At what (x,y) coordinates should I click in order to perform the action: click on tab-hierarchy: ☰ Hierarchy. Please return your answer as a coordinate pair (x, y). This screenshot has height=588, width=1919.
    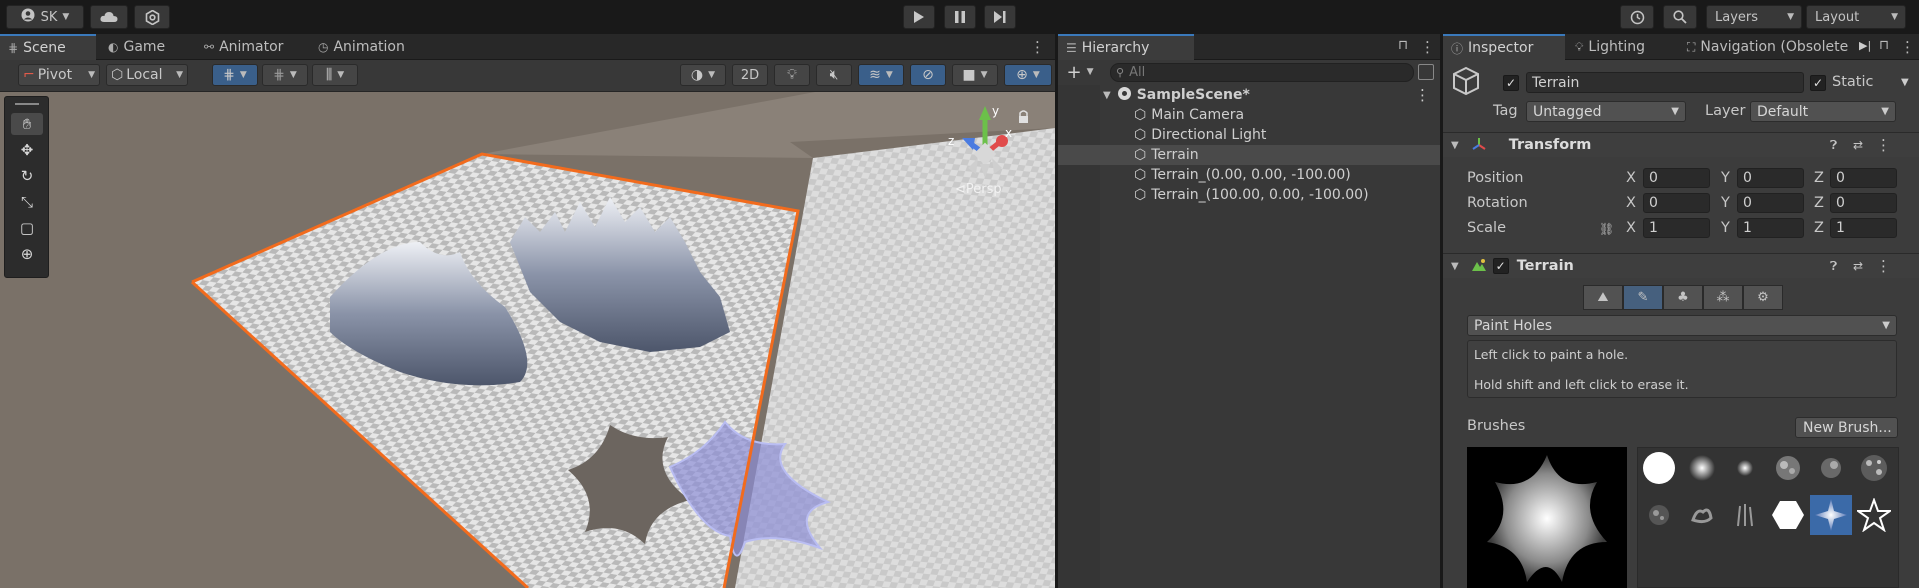
    Looking at the image, I should click on (1126, 47).